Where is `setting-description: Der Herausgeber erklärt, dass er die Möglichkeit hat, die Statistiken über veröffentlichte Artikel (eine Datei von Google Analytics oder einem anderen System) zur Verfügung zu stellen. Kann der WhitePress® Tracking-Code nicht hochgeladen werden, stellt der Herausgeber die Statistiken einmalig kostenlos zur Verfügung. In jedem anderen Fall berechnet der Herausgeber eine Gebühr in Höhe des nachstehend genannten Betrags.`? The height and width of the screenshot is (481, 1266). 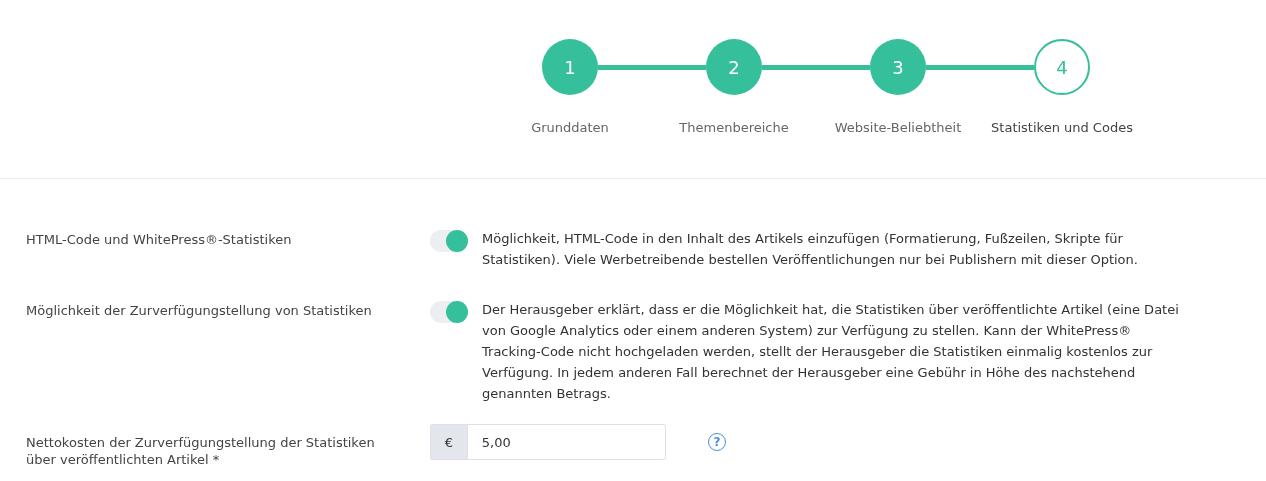
setting-description: Der Herausgeber erklärt, dass er die Möglichkeit hat, die Statistiken über veröffentlichte Artikel (eine Datei von Google Analytics oder einem anderen System) zur Verfügung zu stellen. Kann der WhitePress® Tracking-Code nicht hochgeladen werden, stellt der Herausgeber die Statistiken einmalig kostenlos zur Verfügung. In jedem anderen Fall berechnet der Herausgeber eine Gebühr in Höhe des nachstehend genannten Betrags. is located at coordinates (831, 352).